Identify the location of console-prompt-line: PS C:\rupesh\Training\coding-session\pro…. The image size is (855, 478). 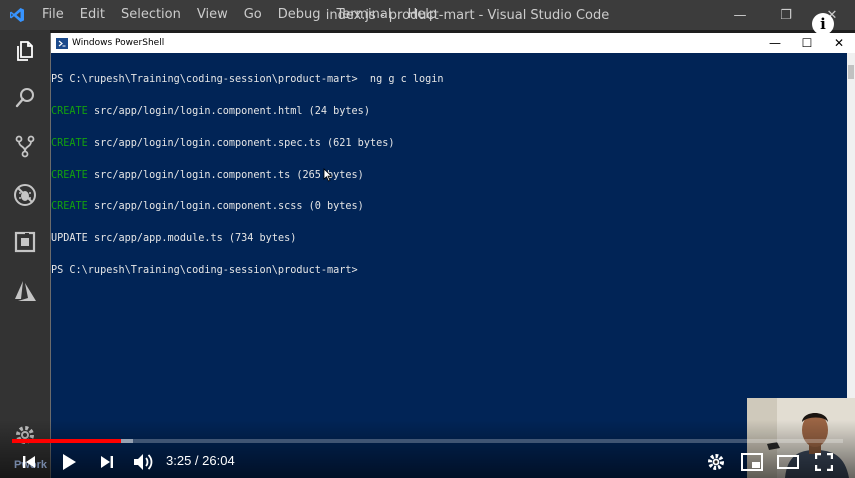
(204, 270).